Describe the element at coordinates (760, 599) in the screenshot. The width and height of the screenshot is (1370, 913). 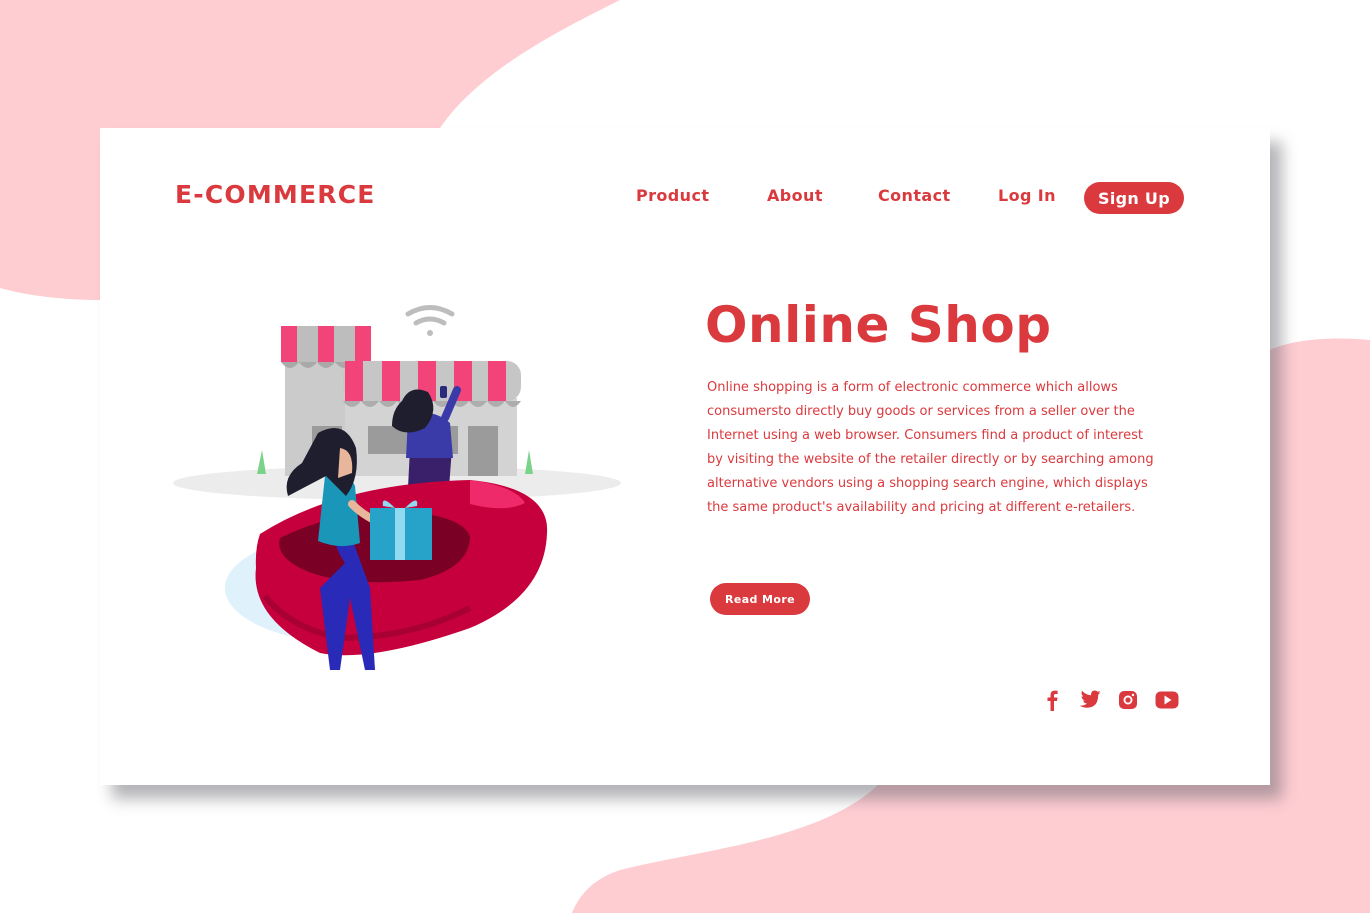
I see `read-more-button: Read More` at that location.